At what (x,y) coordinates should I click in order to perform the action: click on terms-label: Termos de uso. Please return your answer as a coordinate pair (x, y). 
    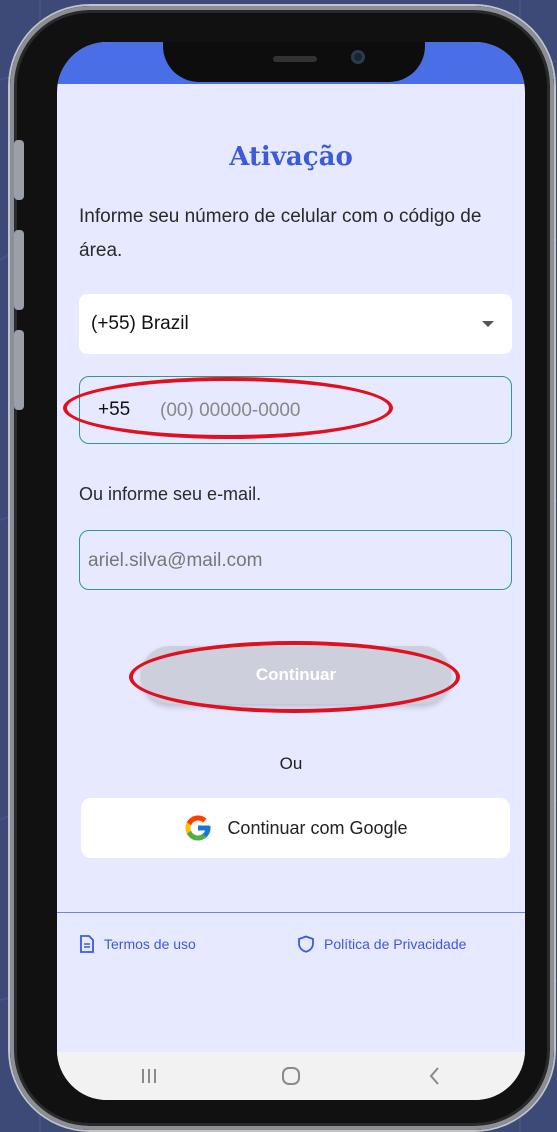
    Looking at the image, I should click on (150, 944).